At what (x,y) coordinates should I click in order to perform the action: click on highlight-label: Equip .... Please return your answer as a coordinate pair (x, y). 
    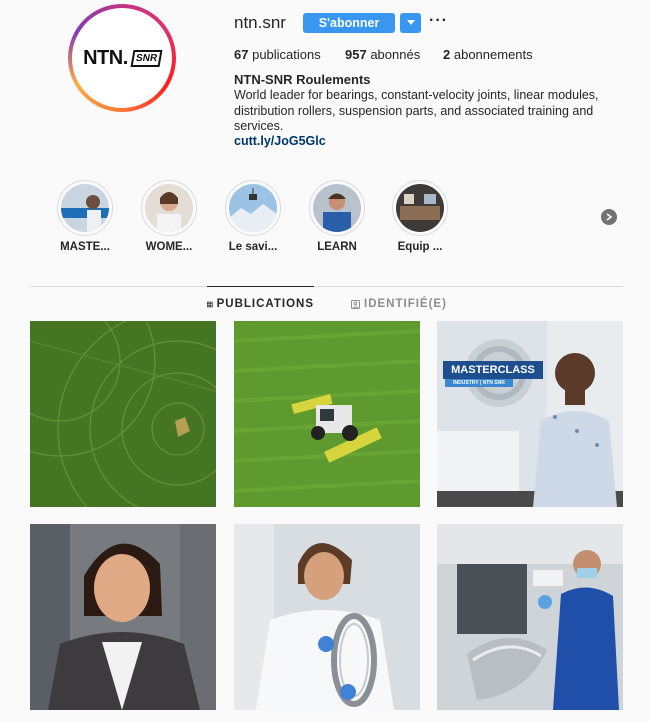
    Looking at the image, I should click on (420, 247).